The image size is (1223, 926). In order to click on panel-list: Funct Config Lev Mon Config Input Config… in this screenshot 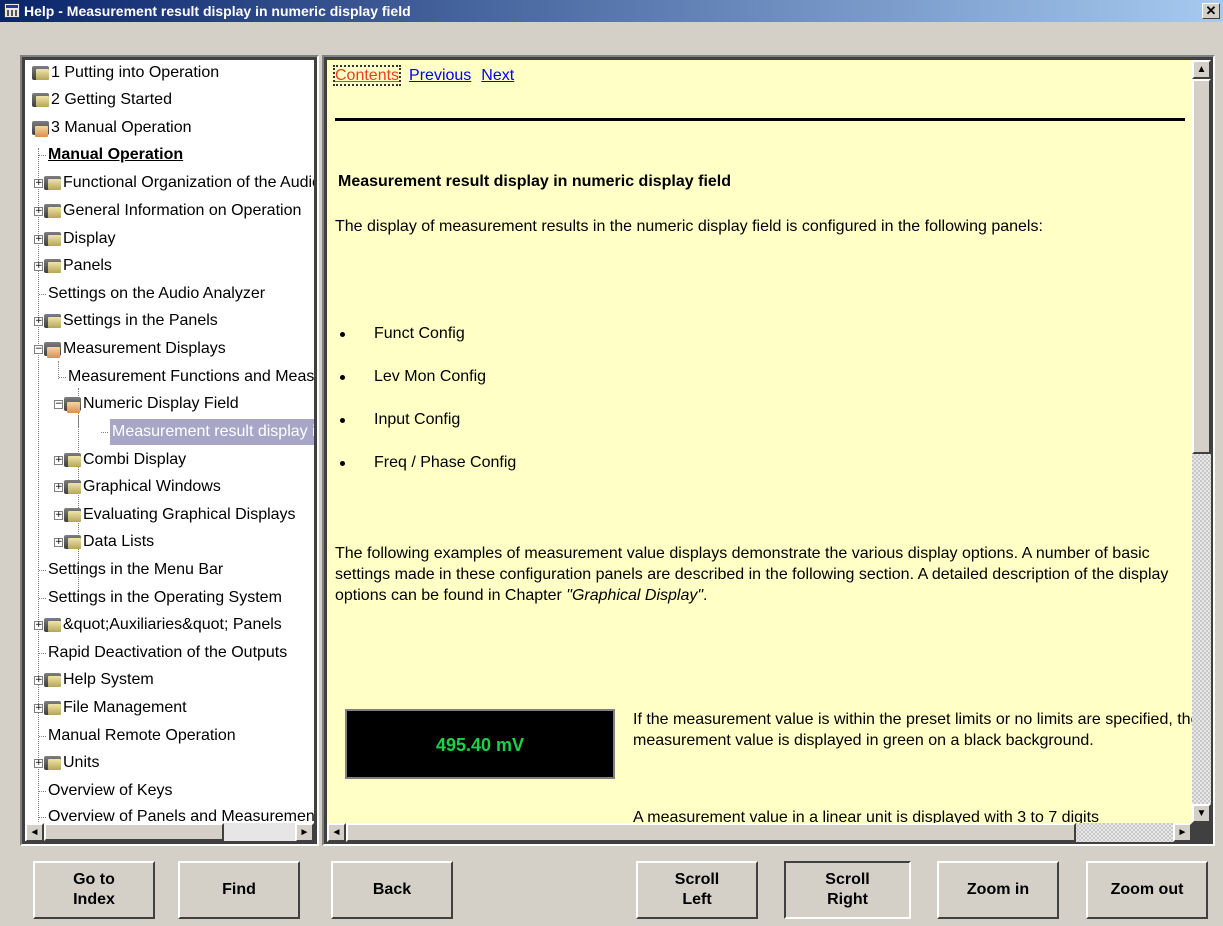, I will do `click(427, 410)`.